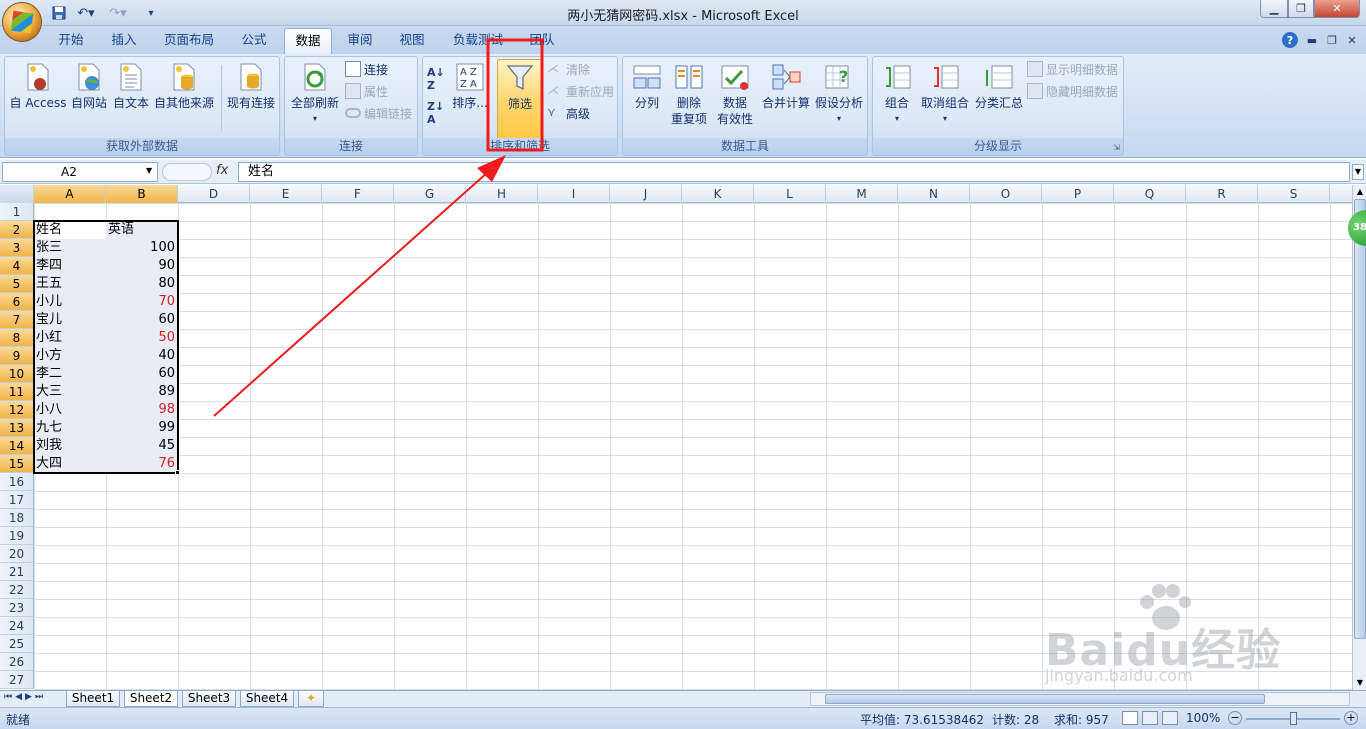 The height and width of the screenshot is (729, 1366). I want to click on column-header-h: H, so click(502, 194).